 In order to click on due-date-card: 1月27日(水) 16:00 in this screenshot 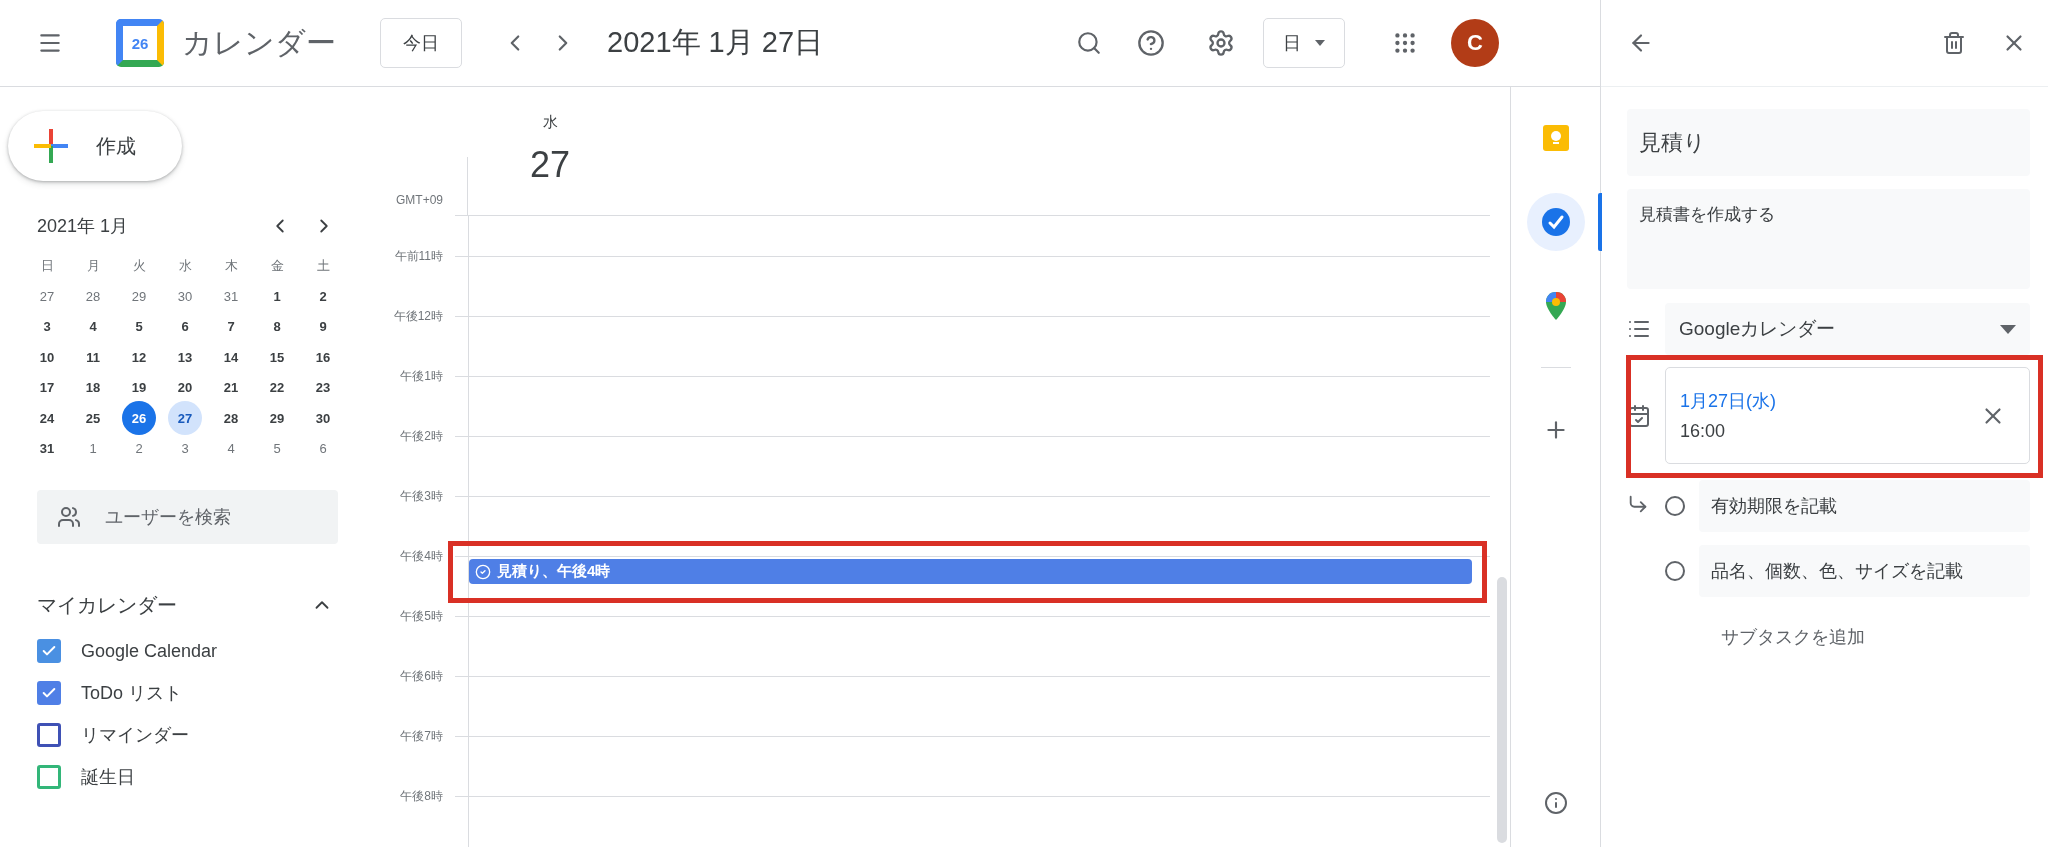, I will do `click(1847, 415)`.